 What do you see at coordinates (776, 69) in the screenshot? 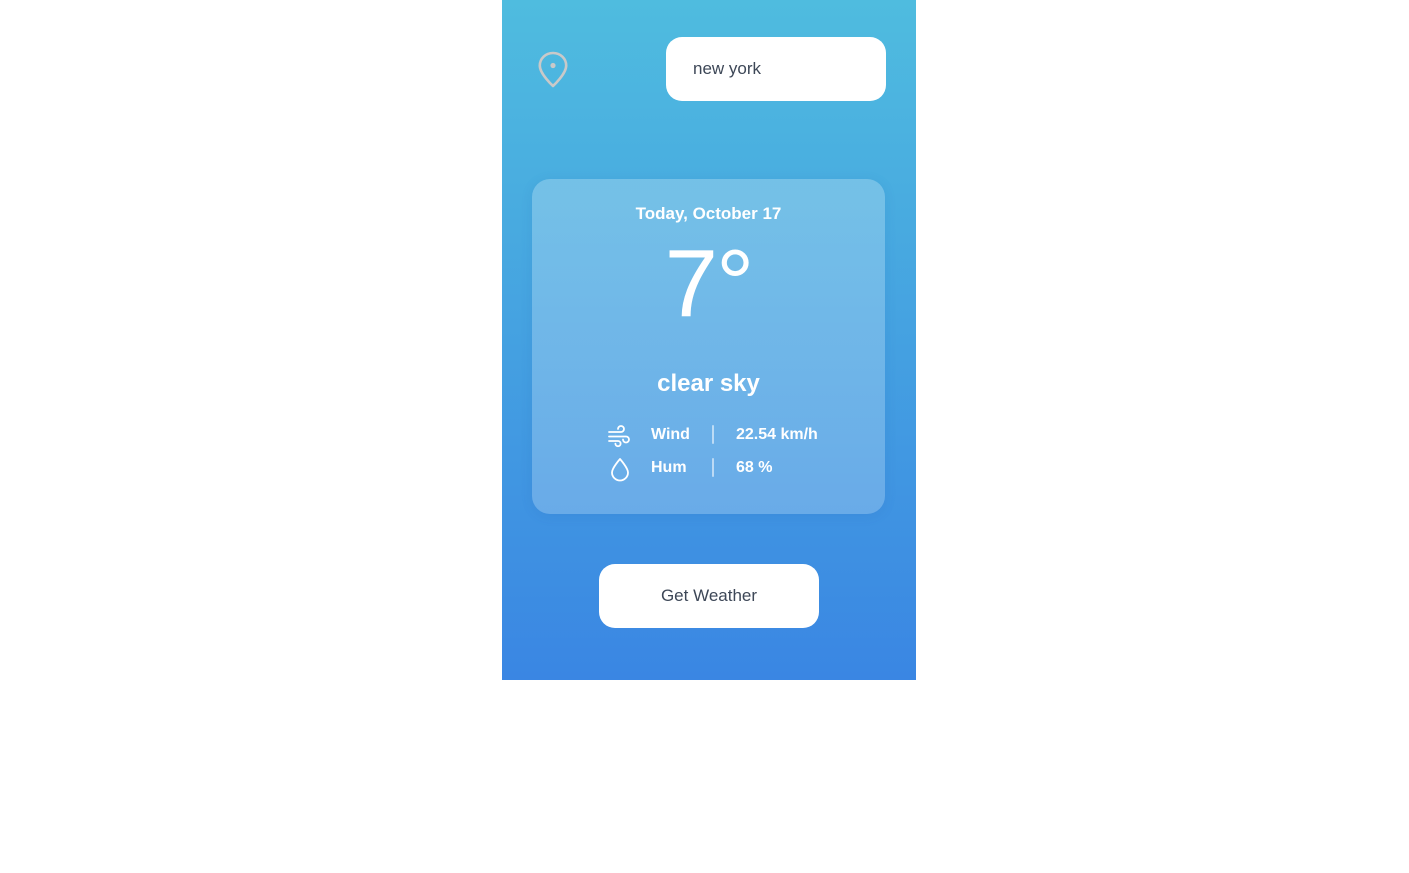
I see `city-search-input` at bounding box center [776, 69].